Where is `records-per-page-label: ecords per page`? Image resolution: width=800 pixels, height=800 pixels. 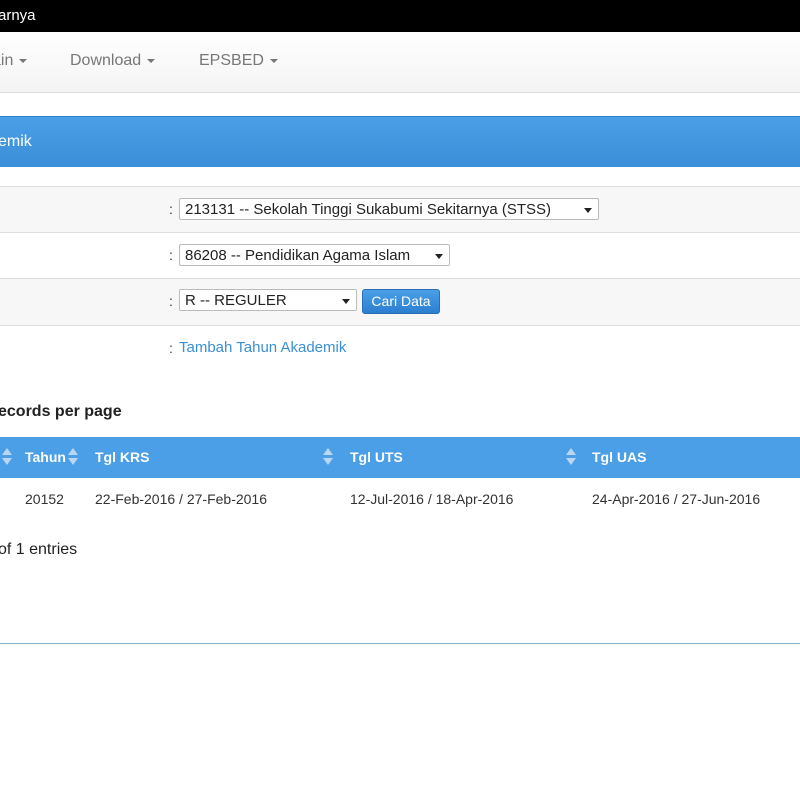 records-per-page-label: ecords per page is located at coordinates (61, 411).